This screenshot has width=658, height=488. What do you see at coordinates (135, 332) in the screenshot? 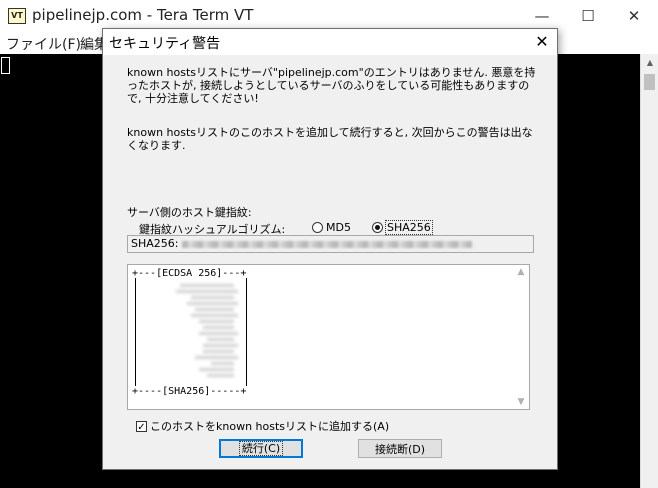
I see `randomart-left-border` at bounding box center [135, 332].